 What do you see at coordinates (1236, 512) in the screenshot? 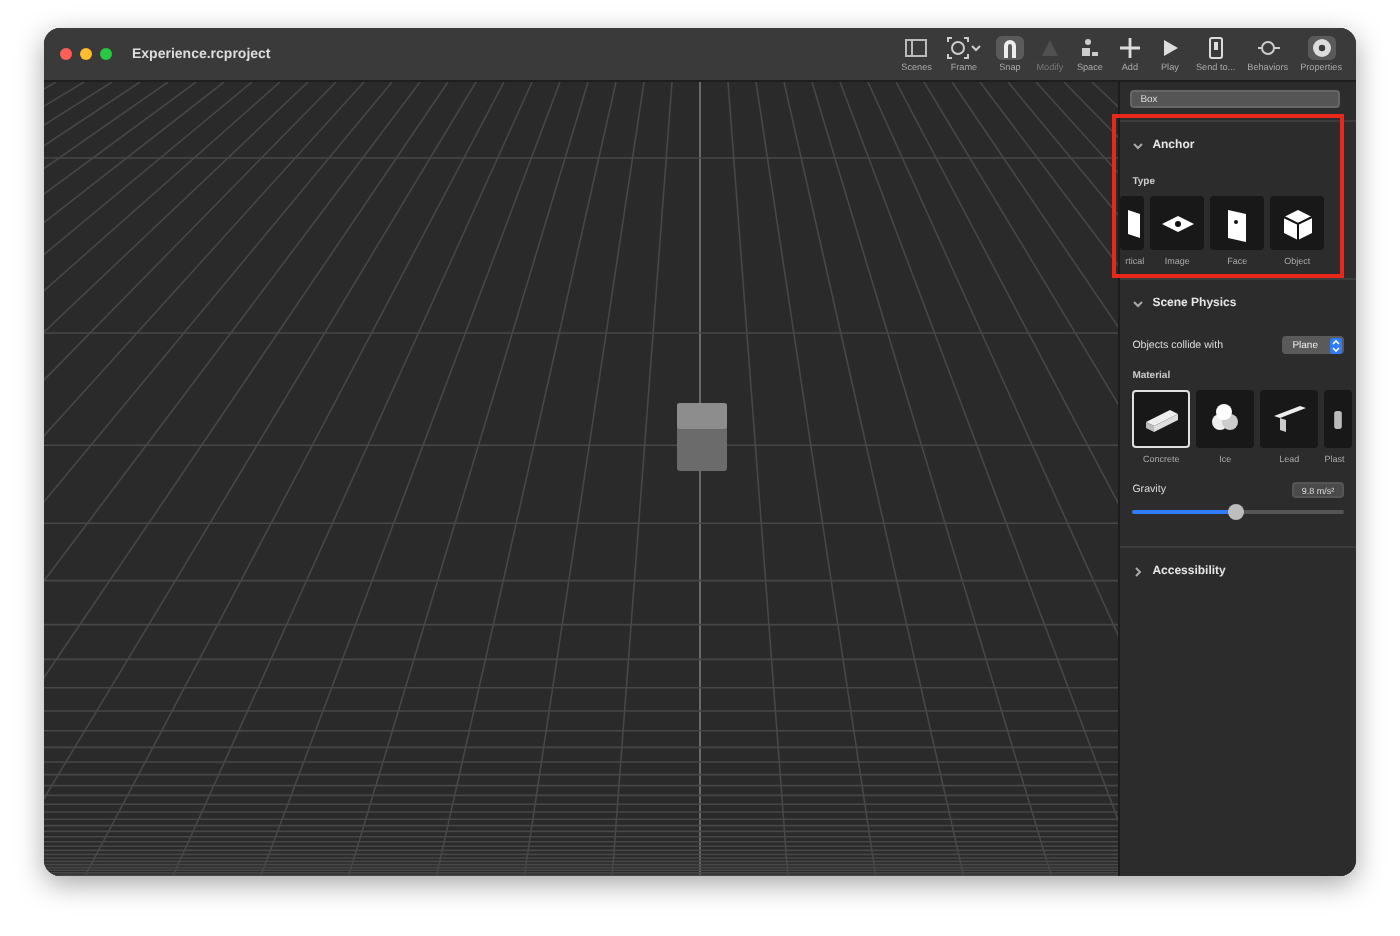
I see `gravity-slider-thumb` at bounding box center [1236, 512].